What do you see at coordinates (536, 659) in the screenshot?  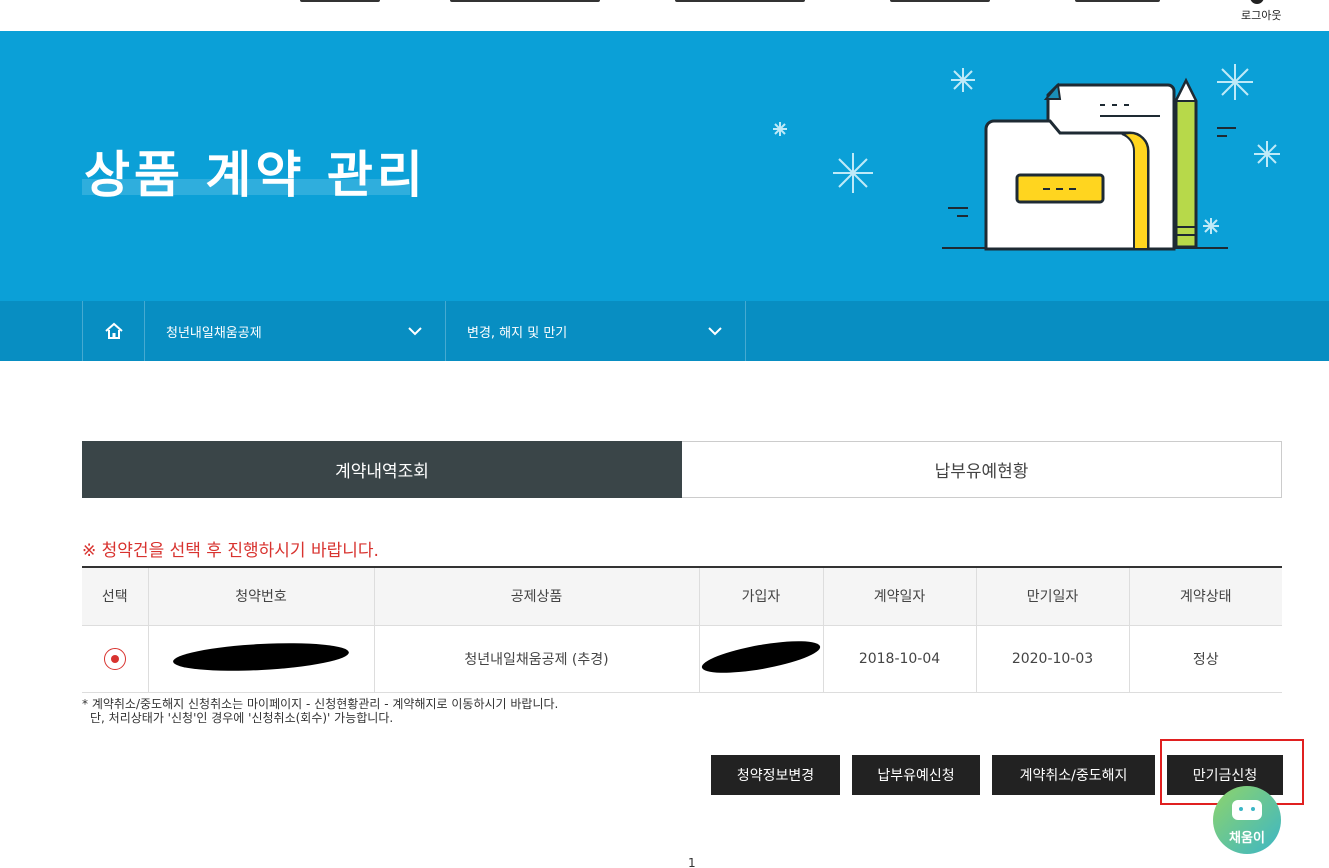 I see `cell-product: 청년내일채움공제 (추경)` at bounding box center [536, 659].